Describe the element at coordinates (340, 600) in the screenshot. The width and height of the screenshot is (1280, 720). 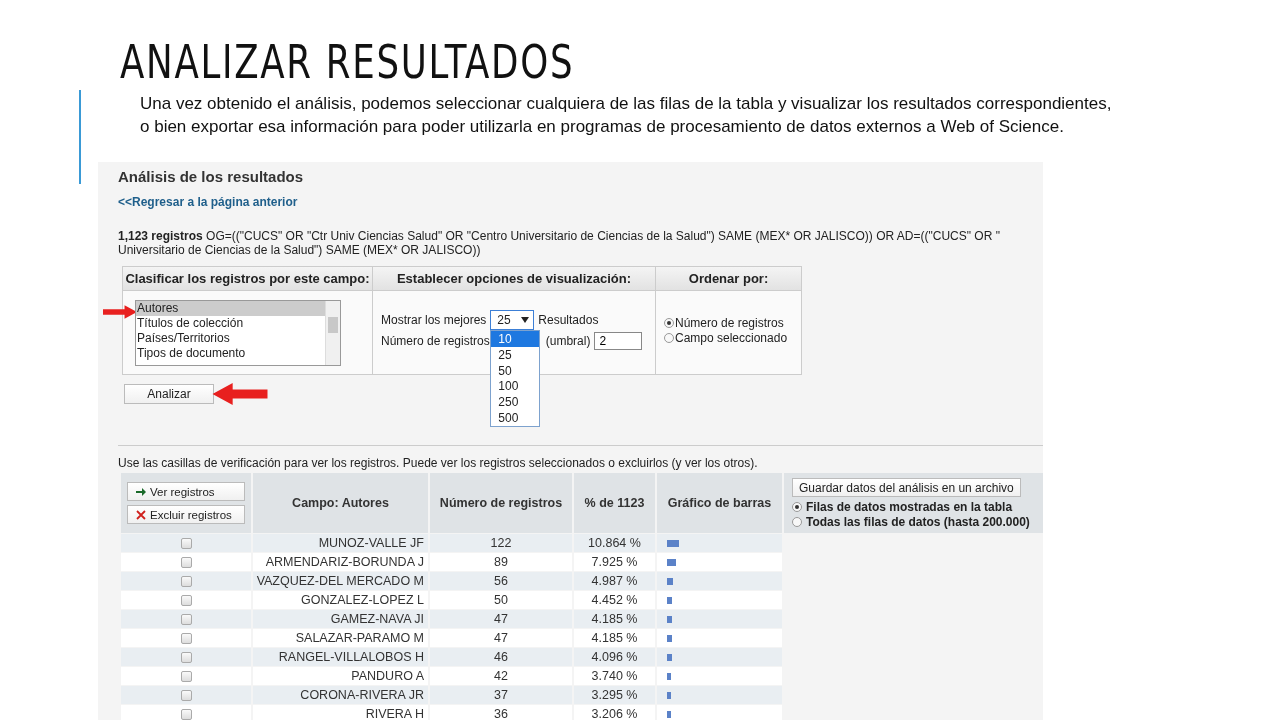
I see `table-cell: GONZALEZ-LOPEZ L` at that location.